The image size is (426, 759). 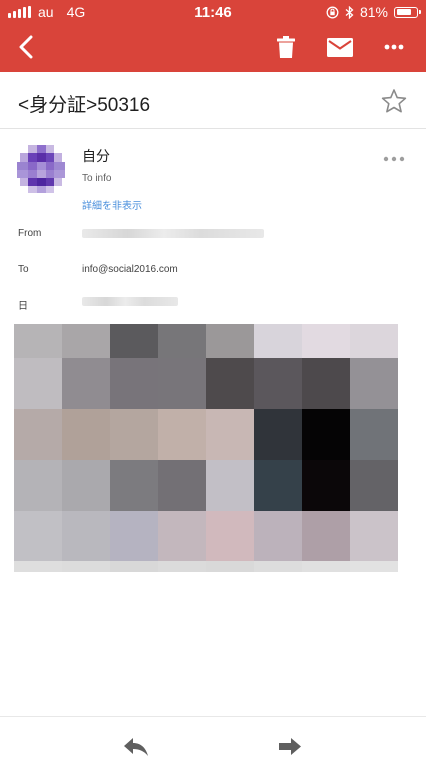 What do you see at coordinates (23, 306) in the screenshot?
I see `date-label: 日` at bounding box center [23, 306].